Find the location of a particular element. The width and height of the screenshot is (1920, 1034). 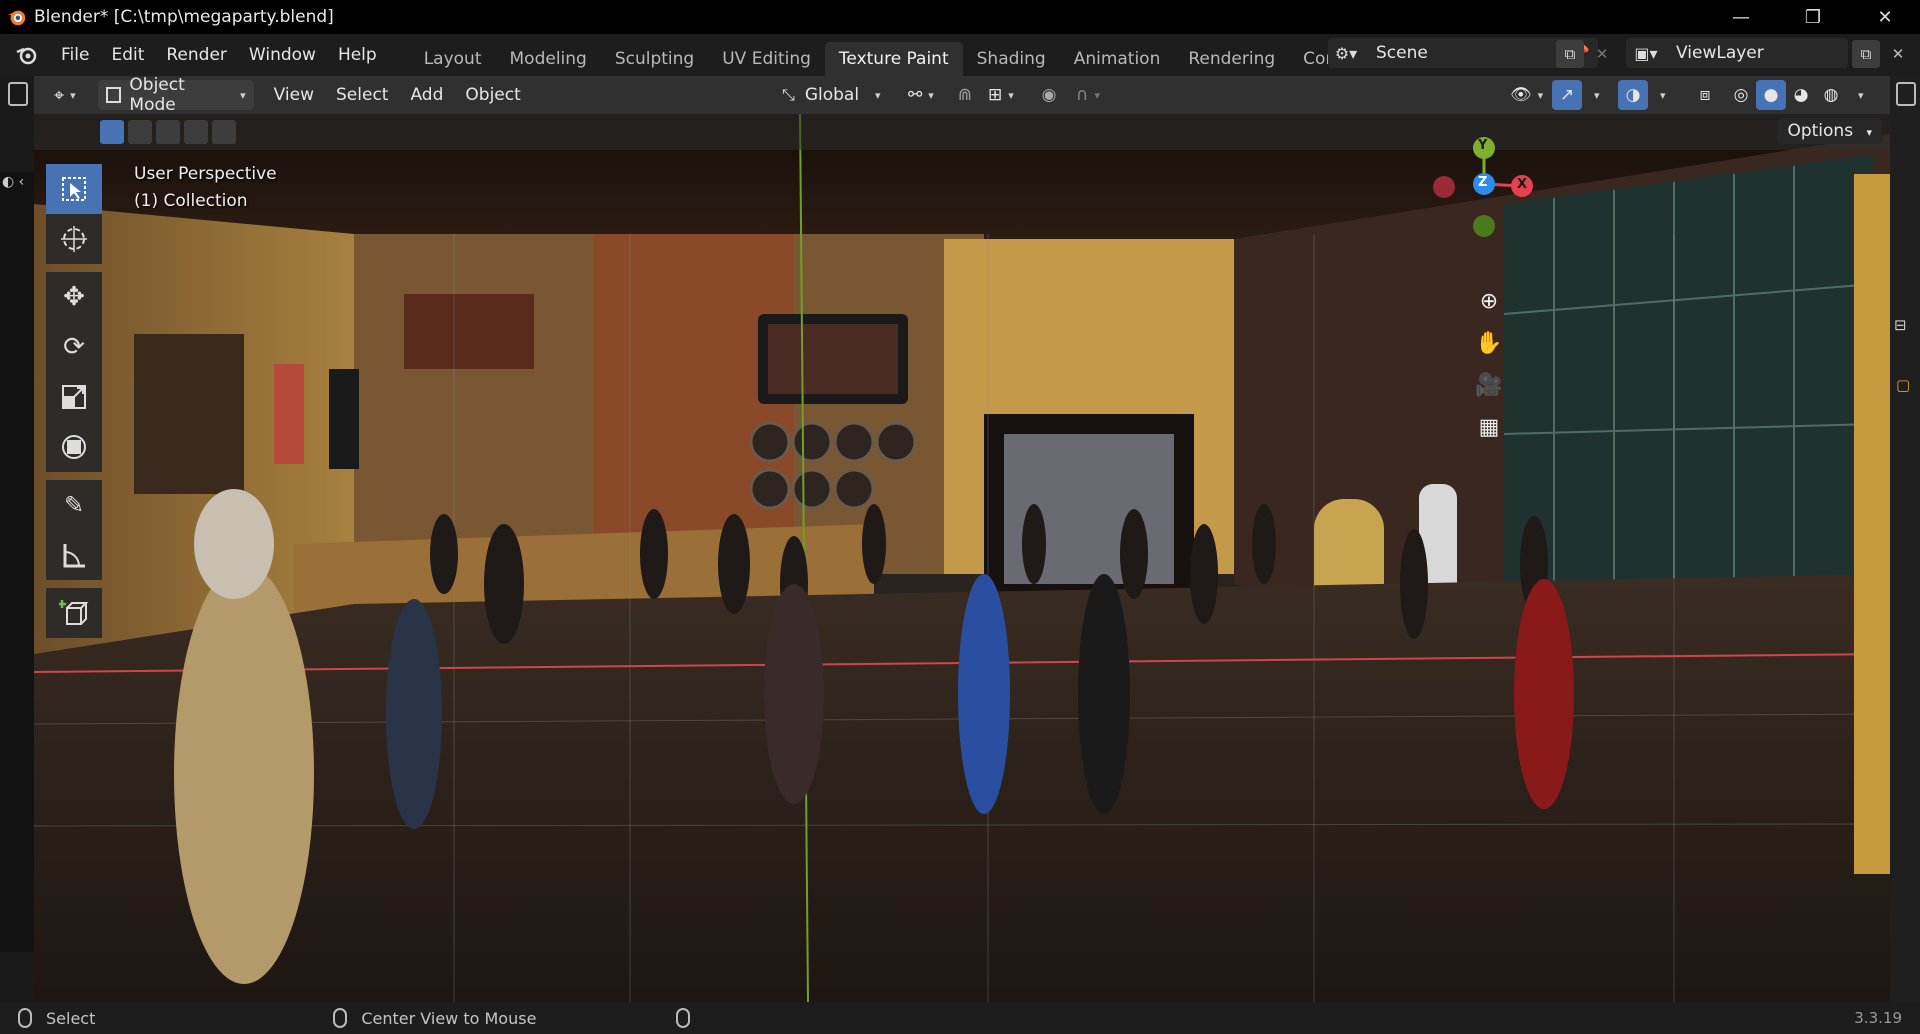

magnet-icon: ⋒ is located at coordinates (965, 95).